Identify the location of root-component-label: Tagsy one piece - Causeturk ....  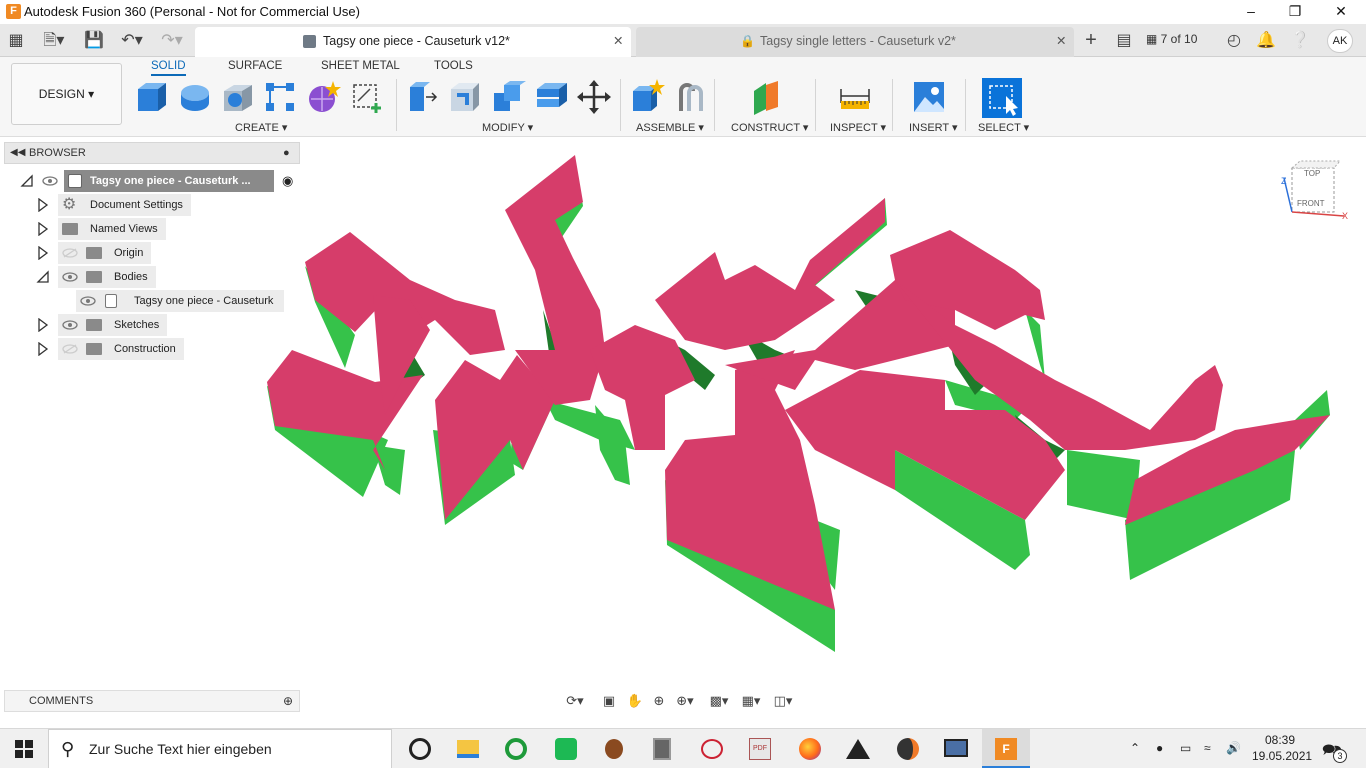
(169, 181).